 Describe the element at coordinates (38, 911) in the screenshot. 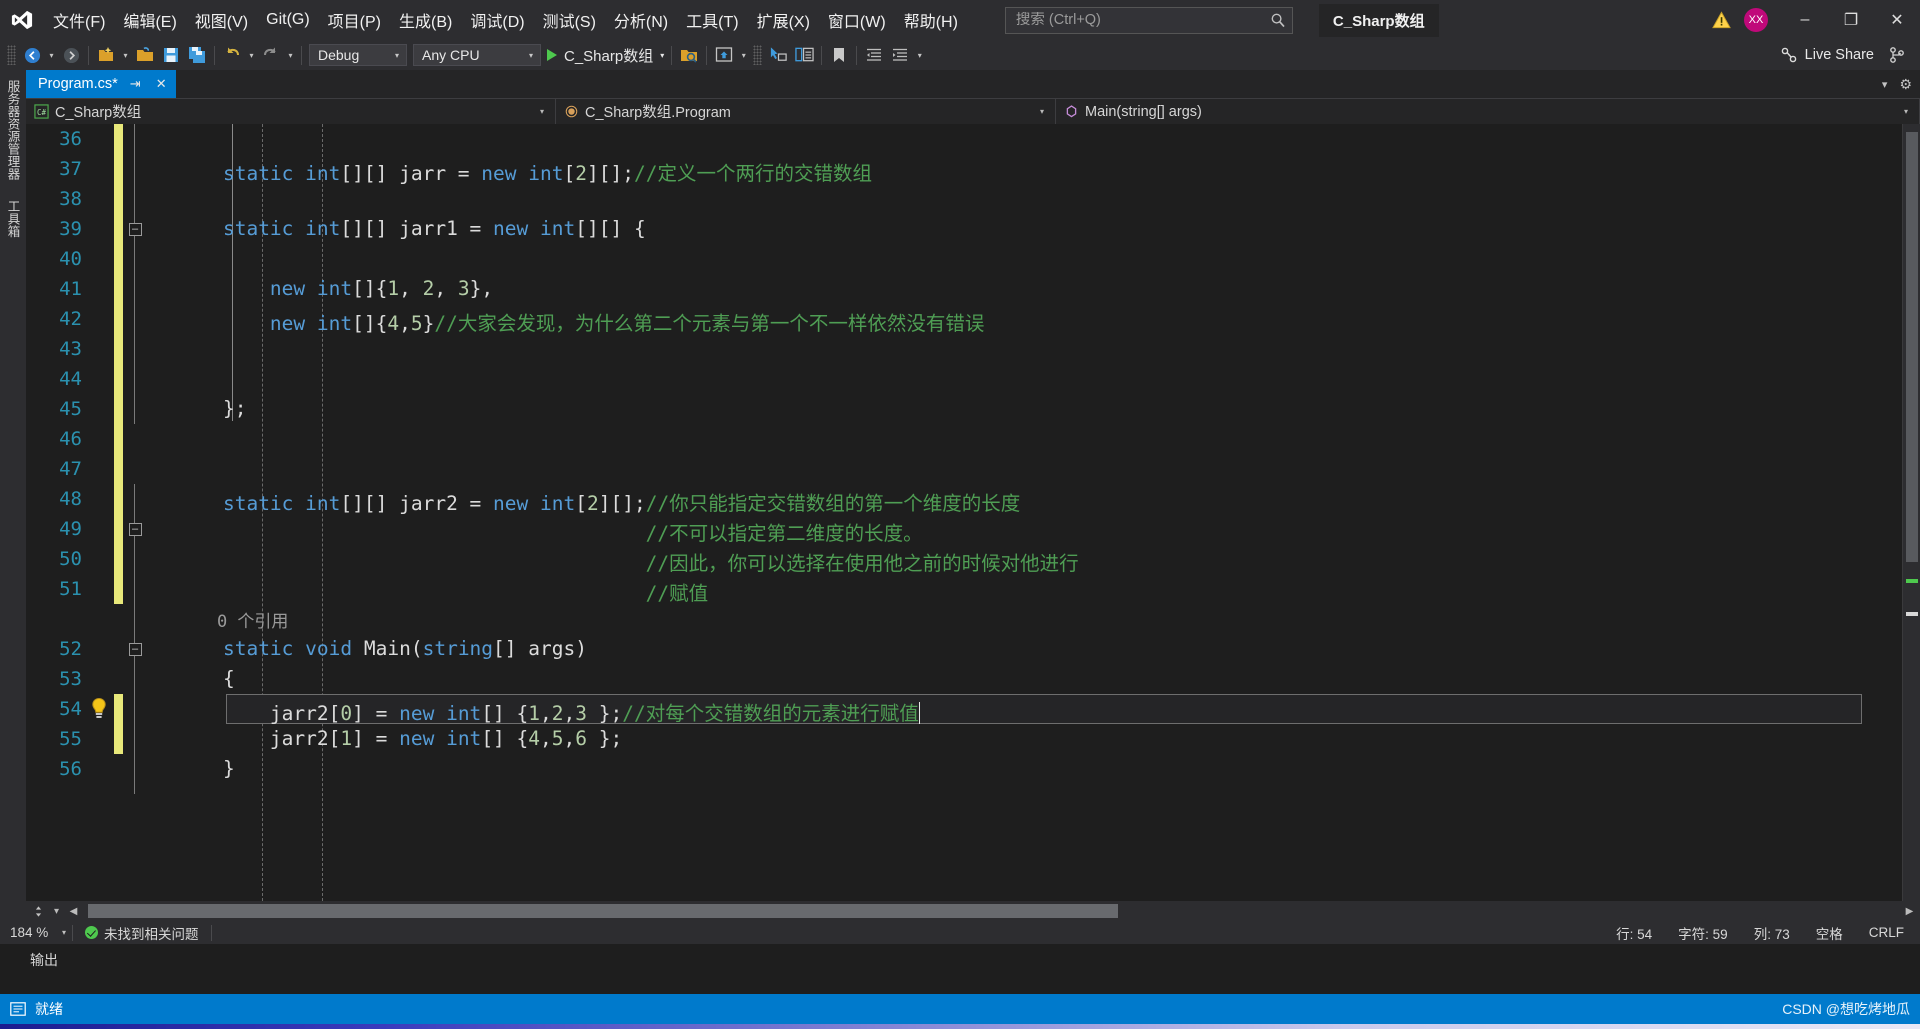

I see `split-view-icon` at that location.